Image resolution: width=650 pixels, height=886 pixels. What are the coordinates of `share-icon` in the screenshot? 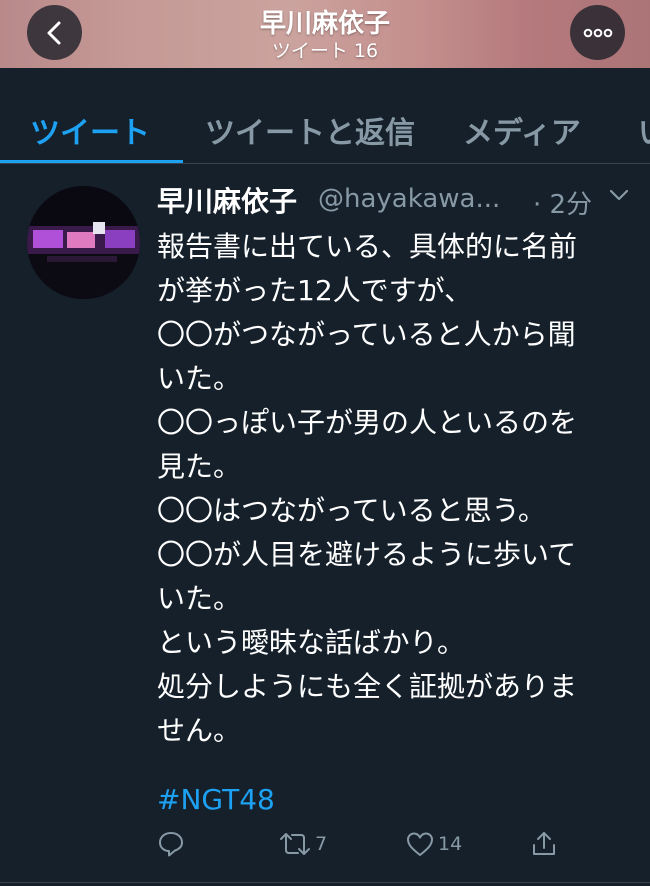 It's located at (544, 843).